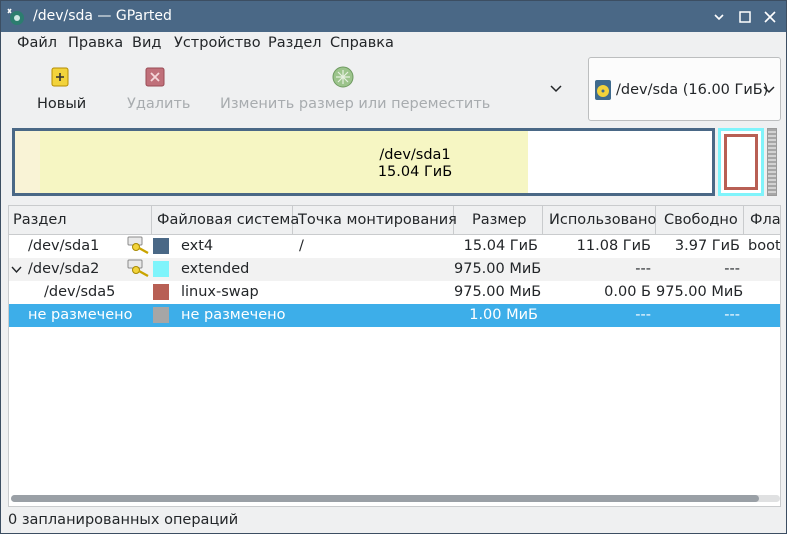 This screenshot has width=787, height=534. What do you see at coordinates (692, 90) in the screenshot?
I see `device-selector-label: /dev/sda (16.00 ГиБ)` at bounding box center [692, 90].